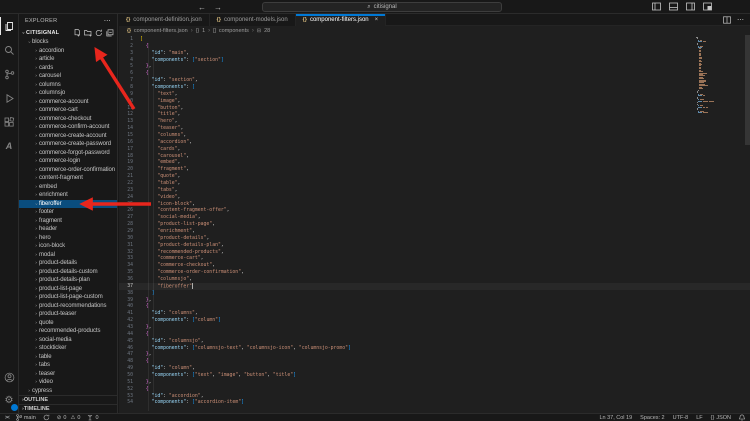 The image size is (750, 421). Describe the element at coordinates (9, 98) in the screenshot. I see `run-debug-icon` at that location.